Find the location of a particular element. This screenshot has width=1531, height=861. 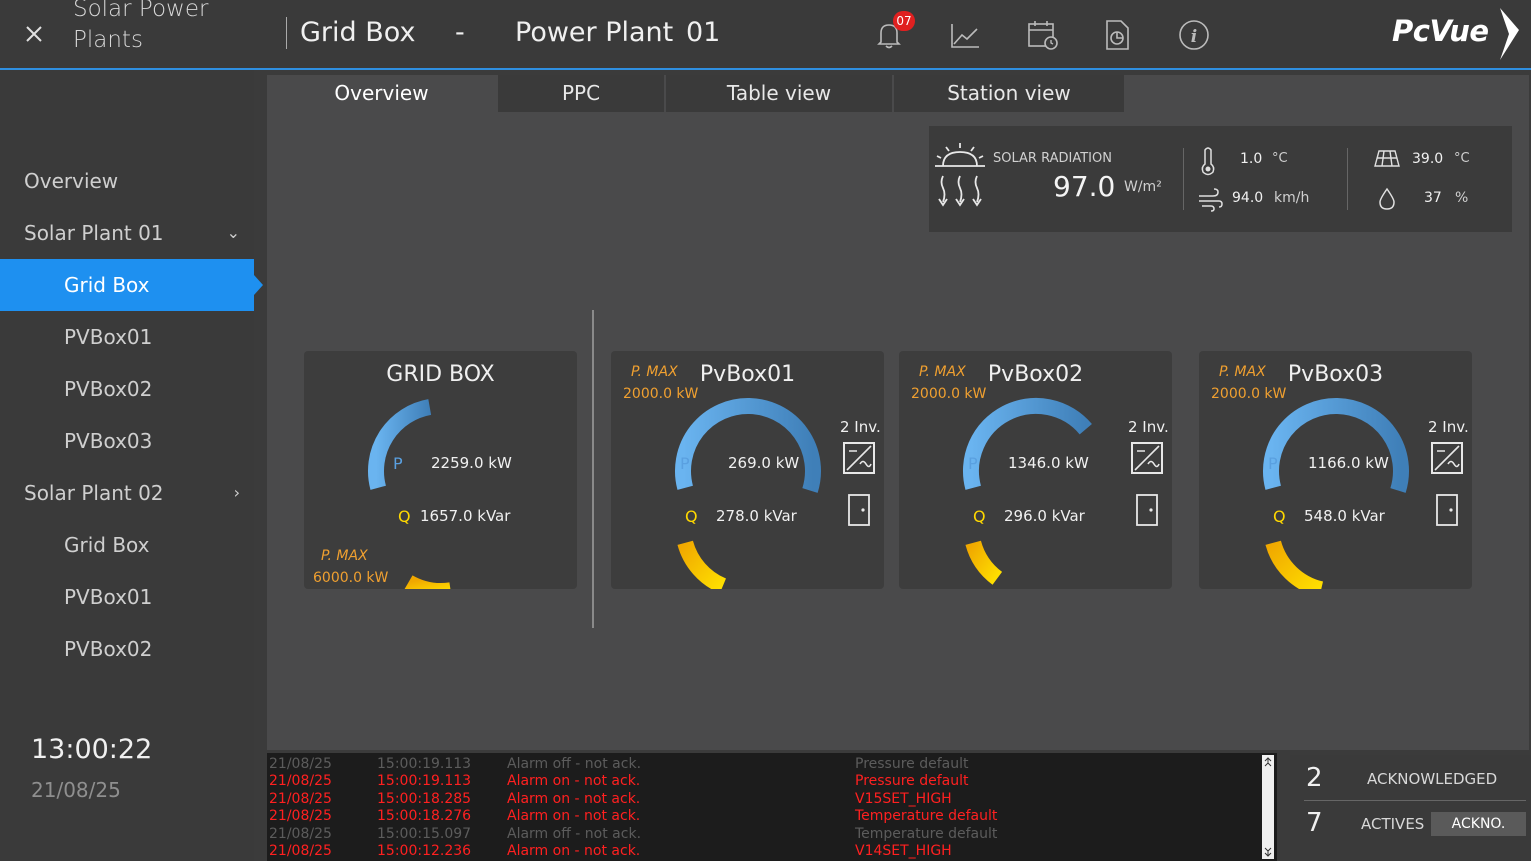

panel-temperature-unit: °C is located at coordinates (1462, 158).